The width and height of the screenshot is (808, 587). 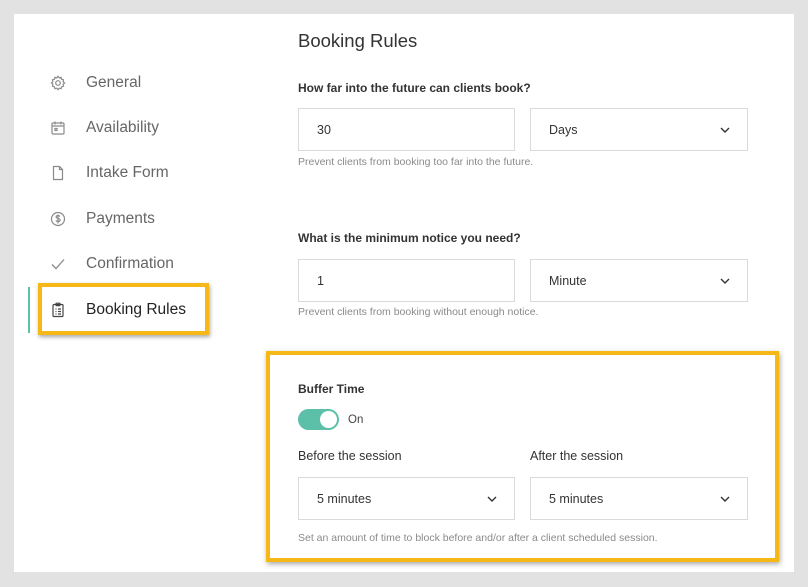 What do you see at coordinates (130, 263) in the screenshot?
I see `sidebar-item-label: Confirmation` at bounding box center [130, 263].